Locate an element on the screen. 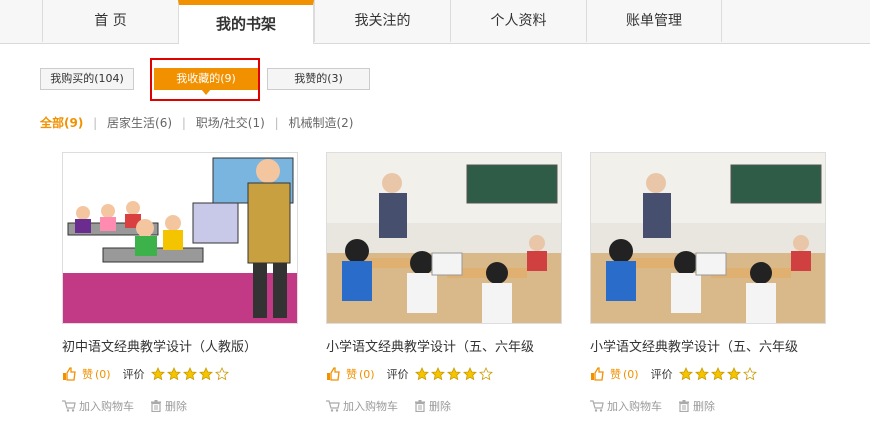 This screenshot has width=870, height=424. book-title: 初中语文经典教学设计（人教版） is located at coordinates (182, 345).